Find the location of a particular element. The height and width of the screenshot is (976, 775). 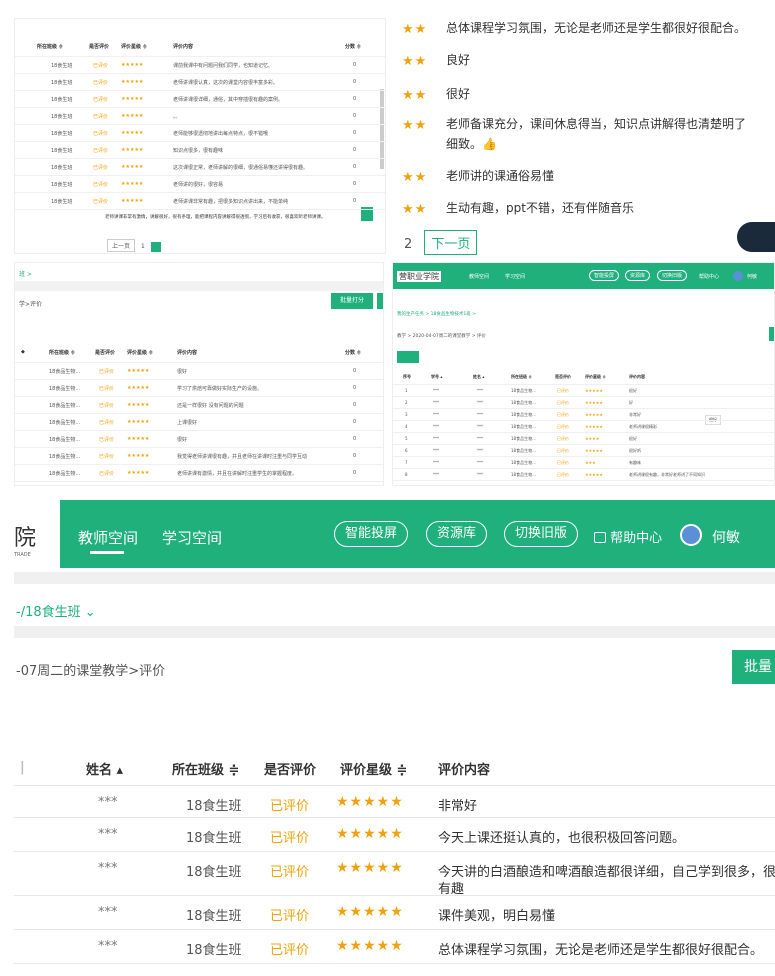

col-content: 评价内容 is located at coordinates (464, 770).